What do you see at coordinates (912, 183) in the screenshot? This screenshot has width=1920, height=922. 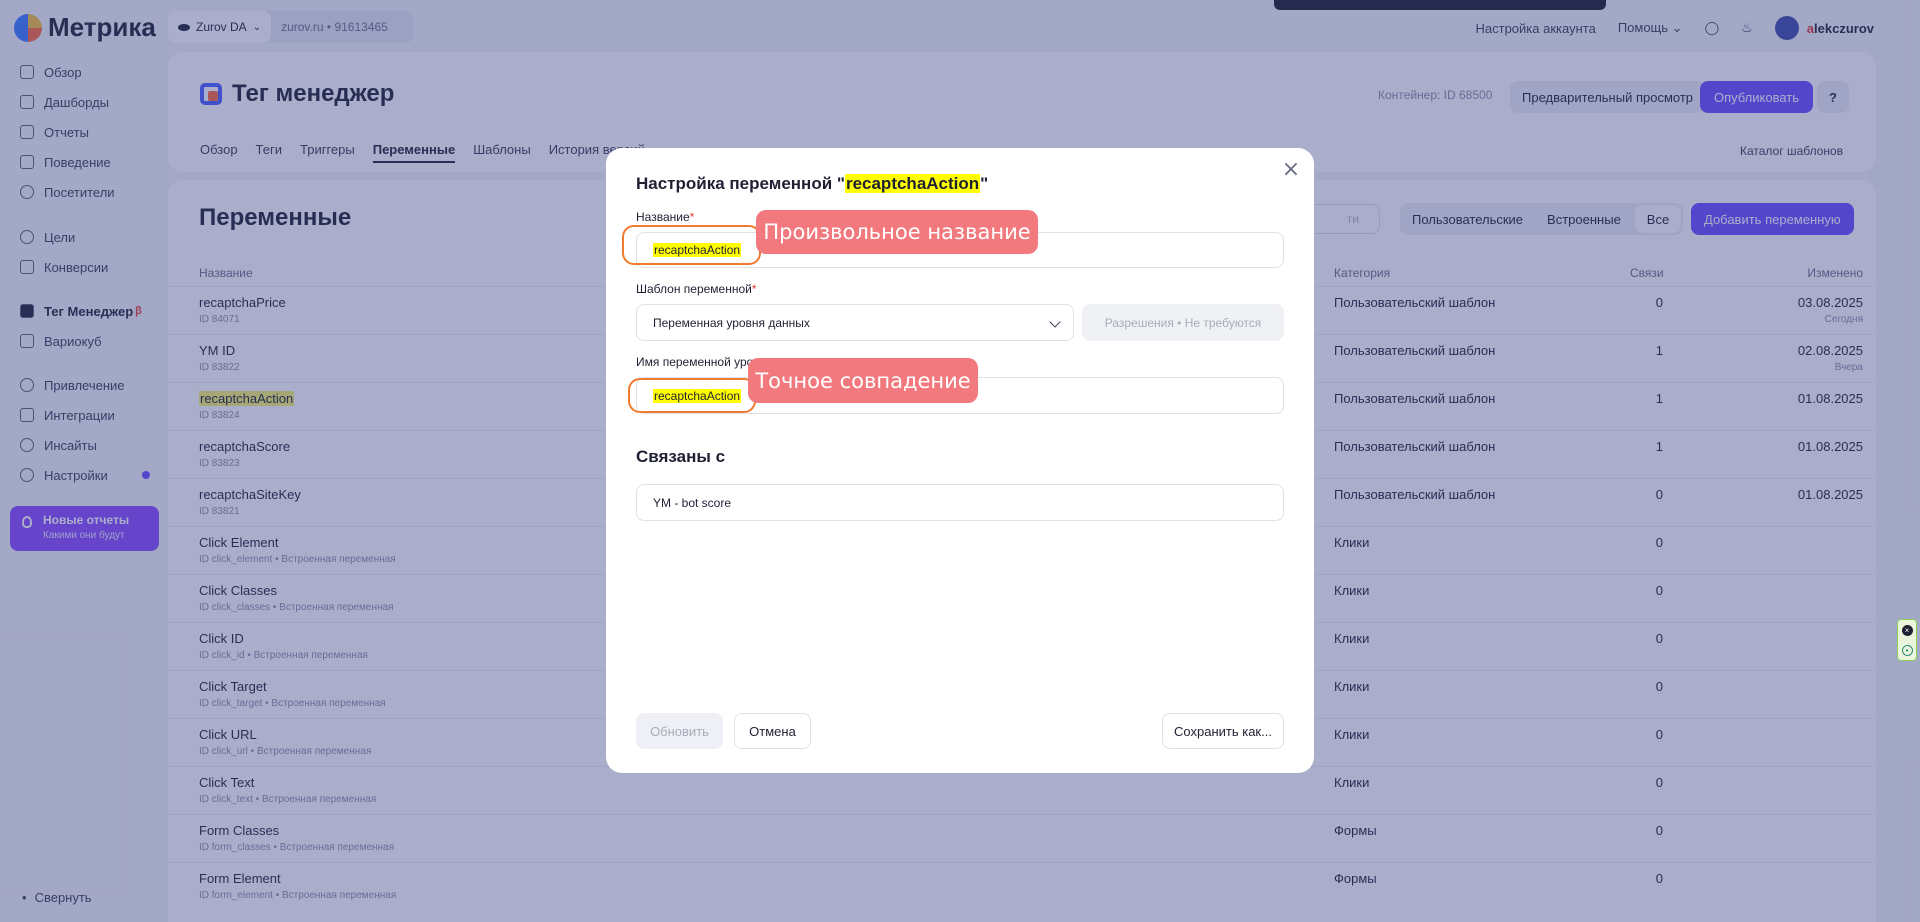 I see `dialog-title-variable: recaptchaAction` at bounding box center [912, 183].